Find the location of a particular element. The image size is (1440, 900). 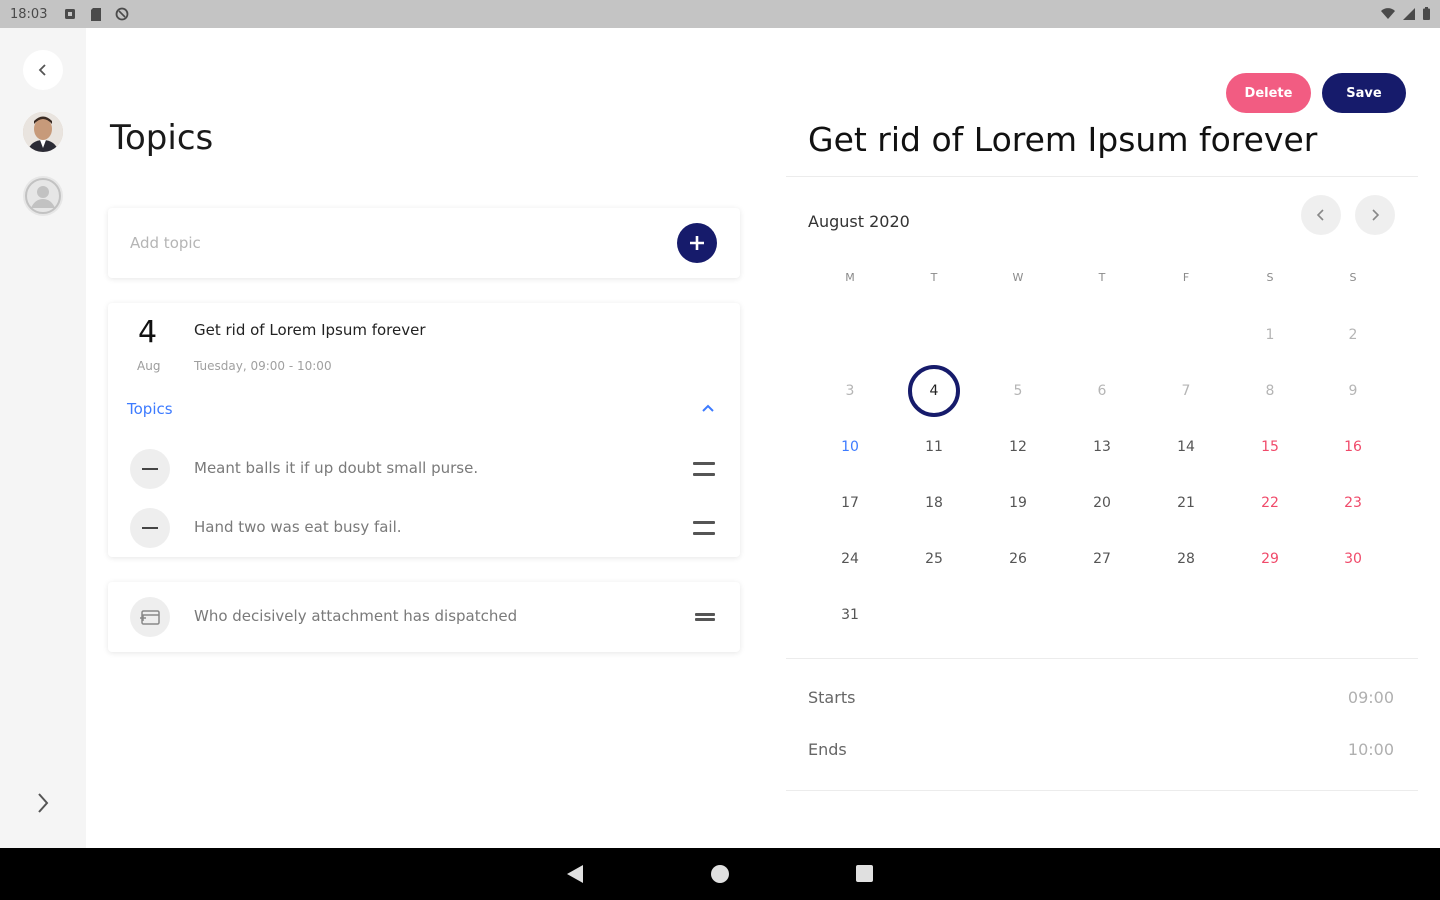

user-placeholder-button is located at coordinates (43, 196).